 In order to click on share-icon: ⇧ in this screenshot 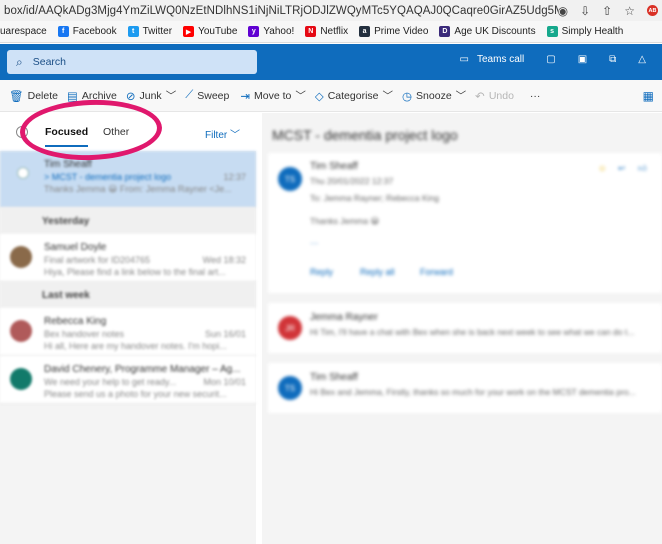, I will do `click(607, 11)`.